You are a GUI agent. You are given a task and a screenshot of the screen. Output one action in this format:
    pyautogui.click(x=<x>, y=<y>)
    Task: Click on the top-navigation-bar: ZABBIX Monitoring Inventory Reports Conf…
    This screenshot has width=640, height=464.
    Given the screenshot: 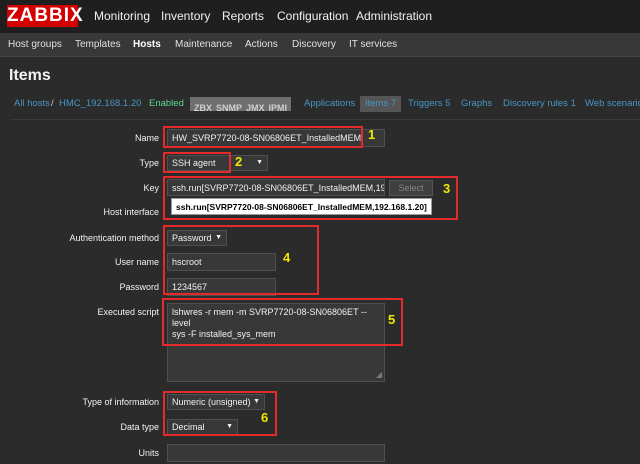 What is the action you would take?
    pyautogui.click(x=320, y=16)
    